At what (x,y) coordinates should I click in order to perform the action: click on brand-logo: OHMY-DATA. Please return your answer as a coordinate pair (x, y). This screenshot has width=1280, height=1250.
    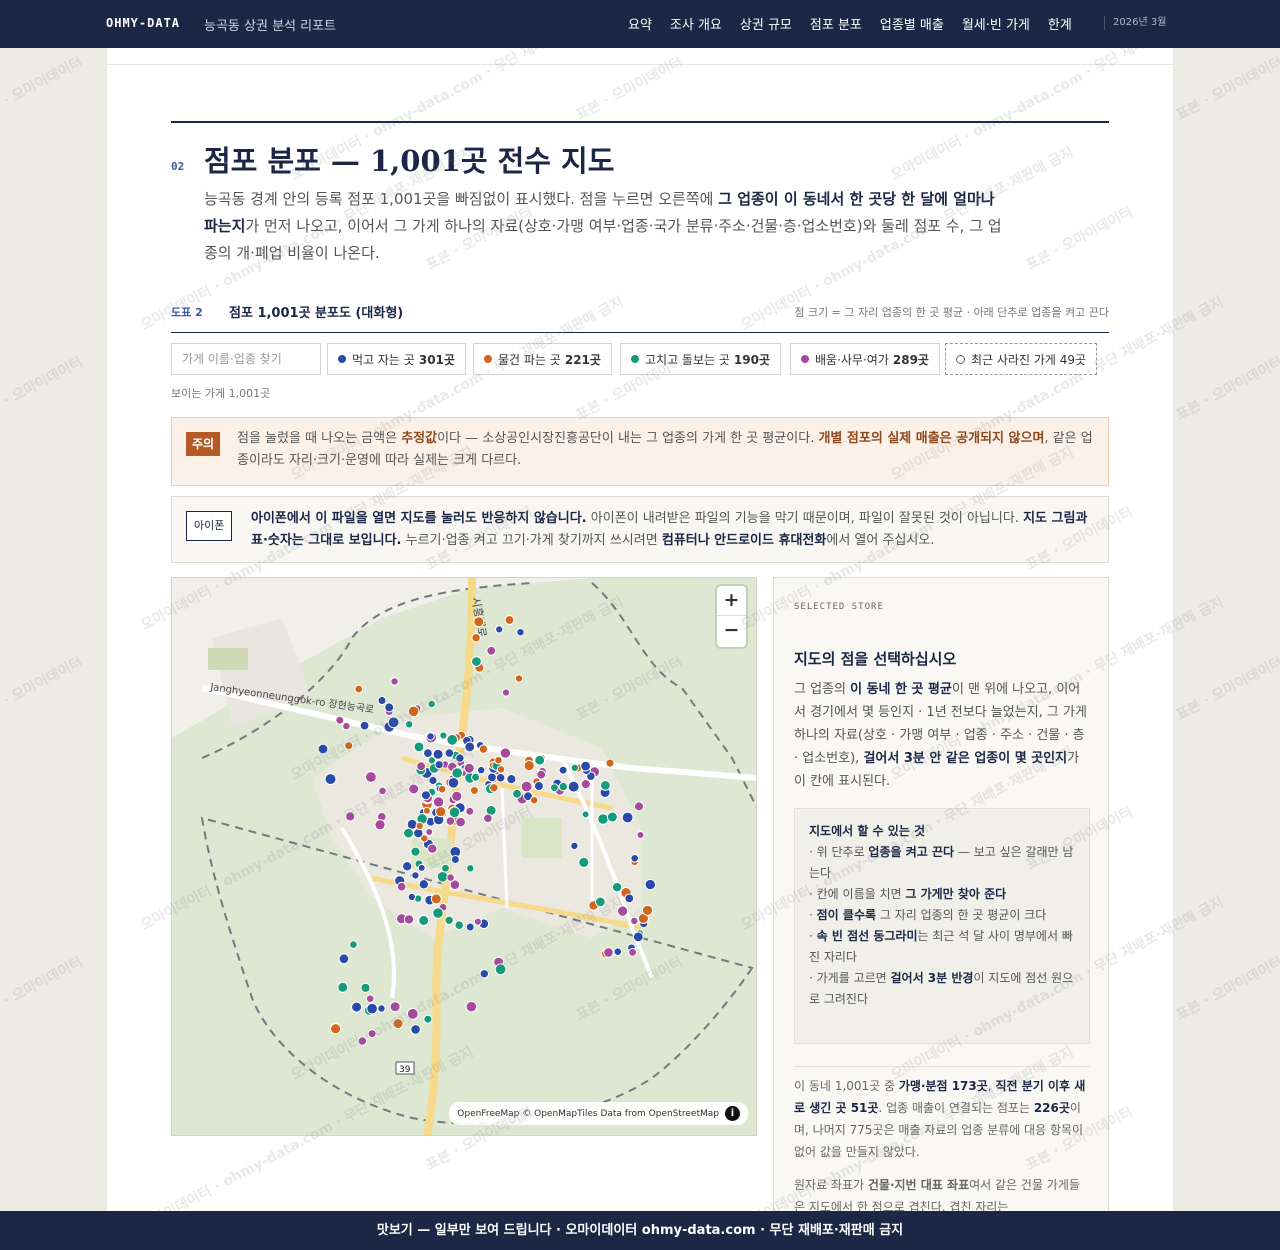
    Looking at the image, I should click on (143, 23).